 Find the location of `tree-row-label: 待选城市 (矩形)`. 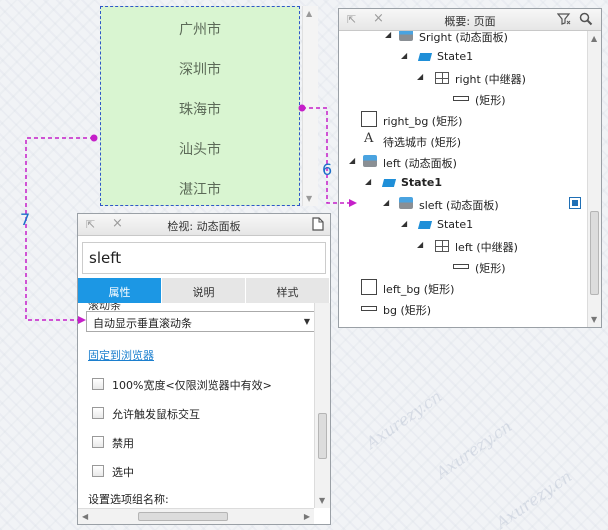

tree-row-label: 待选城市 (矩形) is located at coordinates (422, 142).